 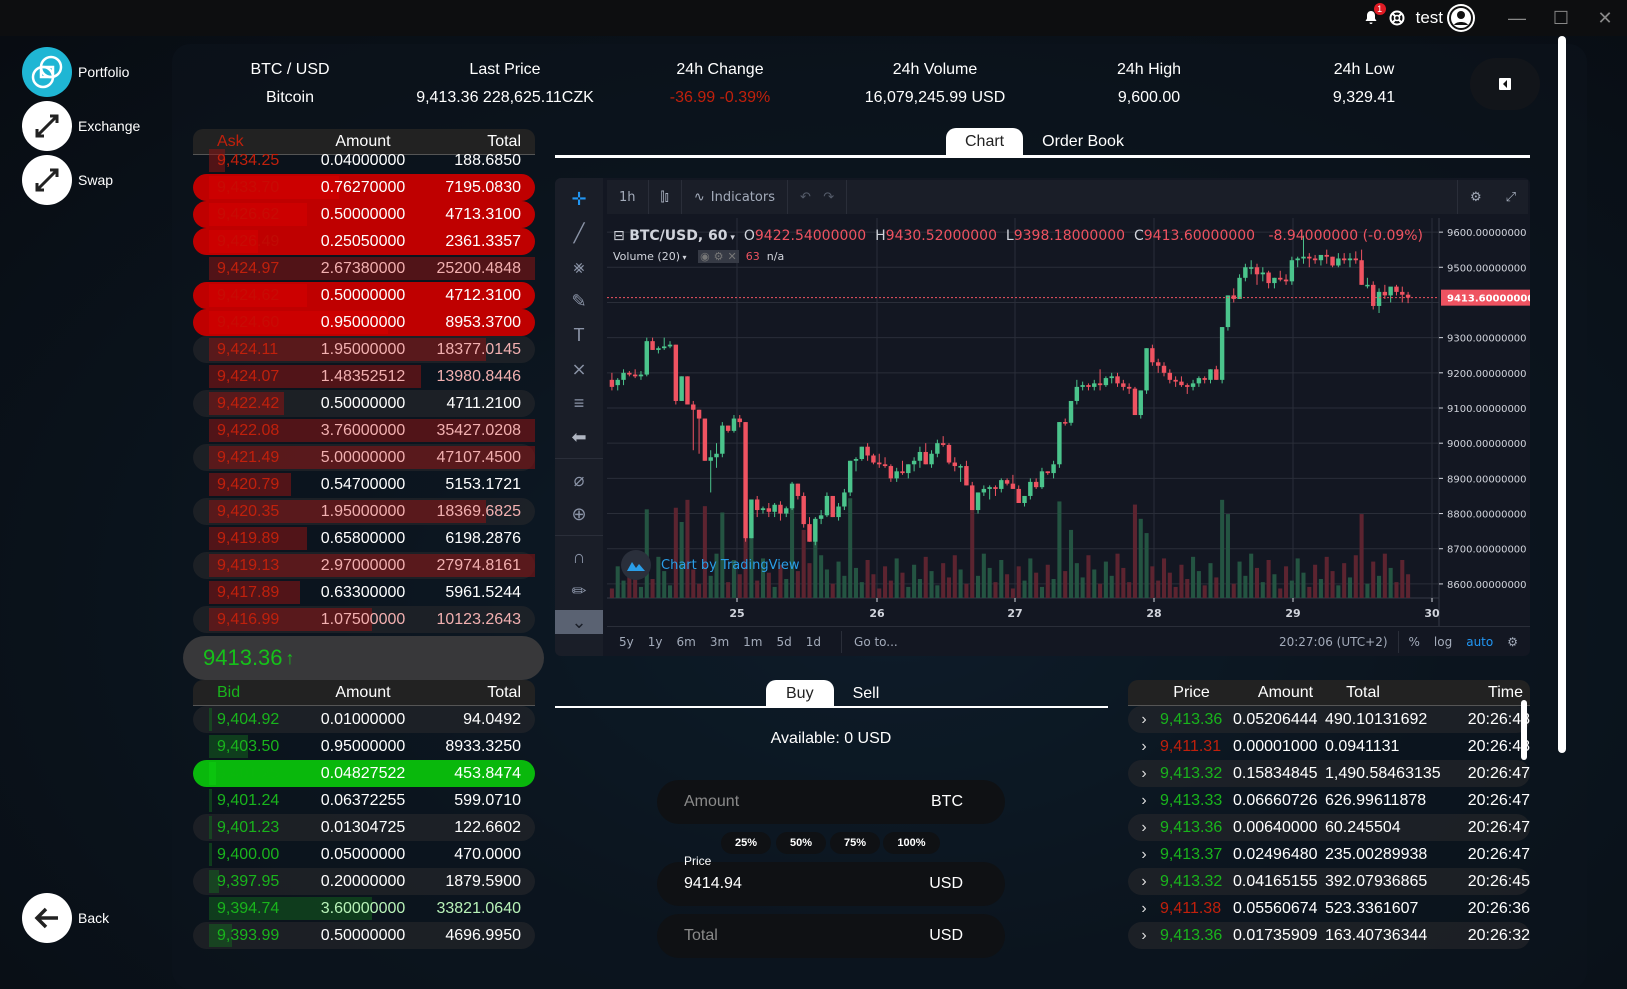 What do you see at coordinates (364, 908) in the screenshot?
I see `bid-row: 9,394.74 3.60000000 33821.0640` at bounding box center [364, 908].